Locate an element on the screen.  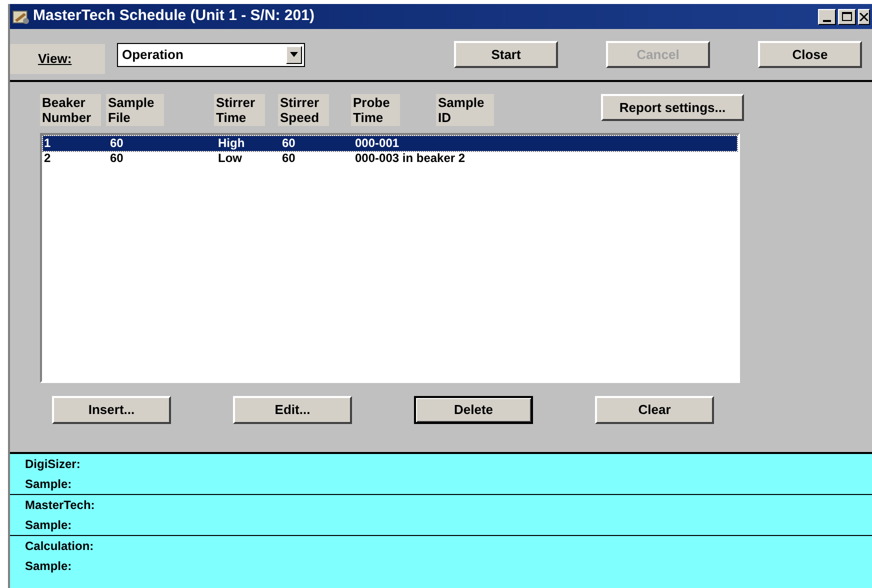
column-header: Sample ID is located at coordinates (465, 110).